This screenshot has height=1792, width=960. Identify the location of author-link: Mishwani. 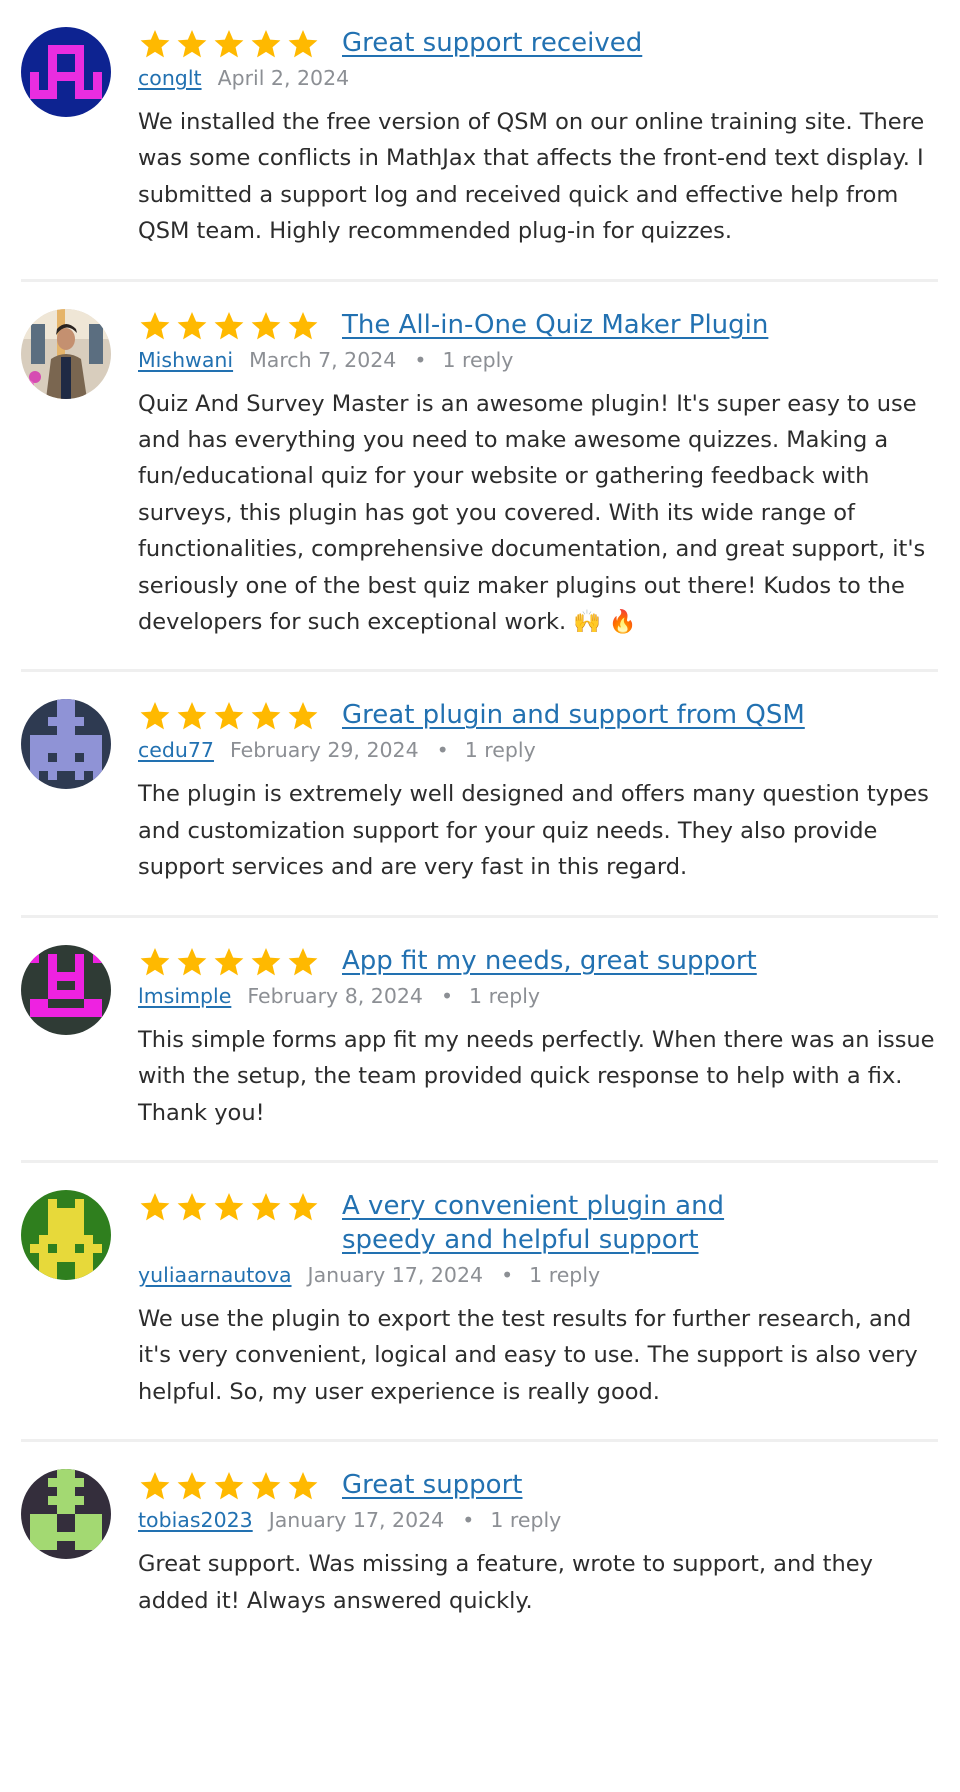
(185, 360).